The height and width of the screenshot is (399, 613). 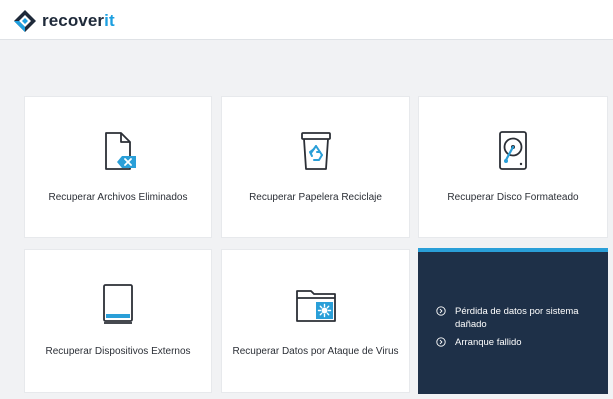 I want to click on app-logo: recoverit, so click(x=64, y=21).